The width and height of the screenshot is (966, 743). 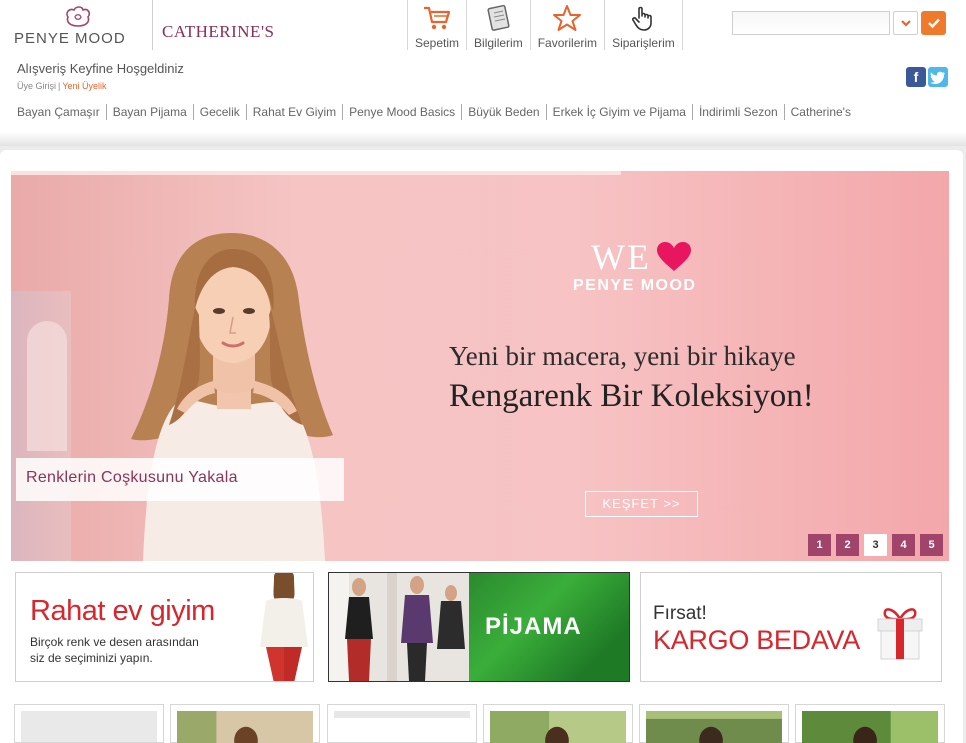 What do you see at coordinates (498, 43) in the screenshot?
I see `top-nav-info-label: Bilgilerim` at bounding box center [498, 43].